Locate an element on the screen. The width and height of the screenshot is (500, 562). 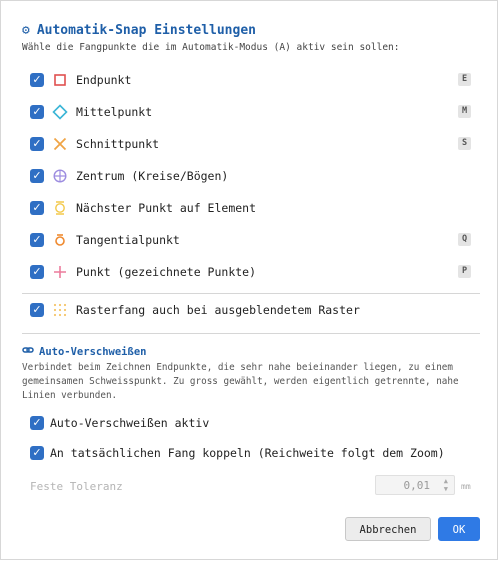
shortcut-badge-q: Q is located at coordinates (464, 239).